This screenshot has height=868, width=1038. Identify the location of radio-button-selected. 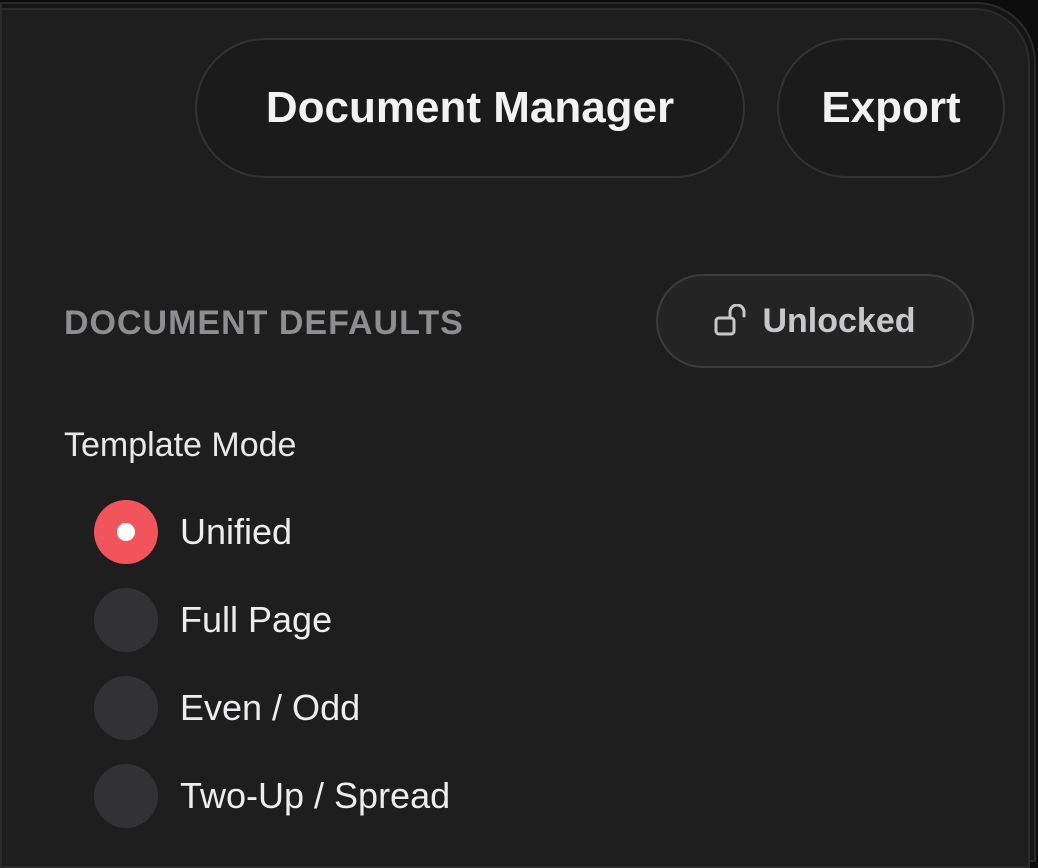
(126, 532).